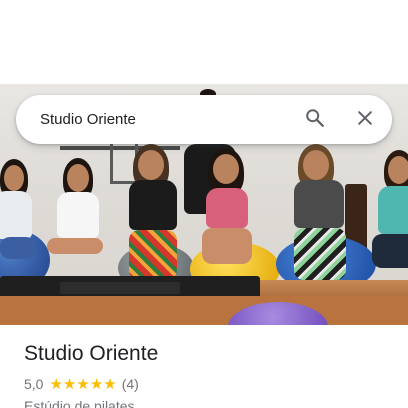 This screenshot has width=408, height=408. What do you see at coordinates (34, 384) in the screenshot?
I see `rating-value: 5,0` at bounding box center [34, 384].